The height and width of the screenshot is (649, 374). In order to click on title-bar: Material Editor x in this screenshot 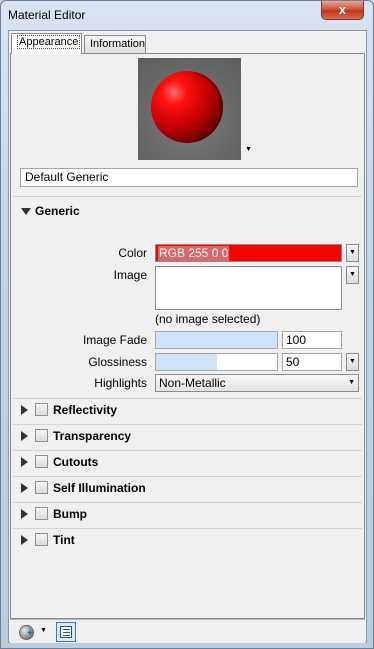, I will do `click(187, 15)`.